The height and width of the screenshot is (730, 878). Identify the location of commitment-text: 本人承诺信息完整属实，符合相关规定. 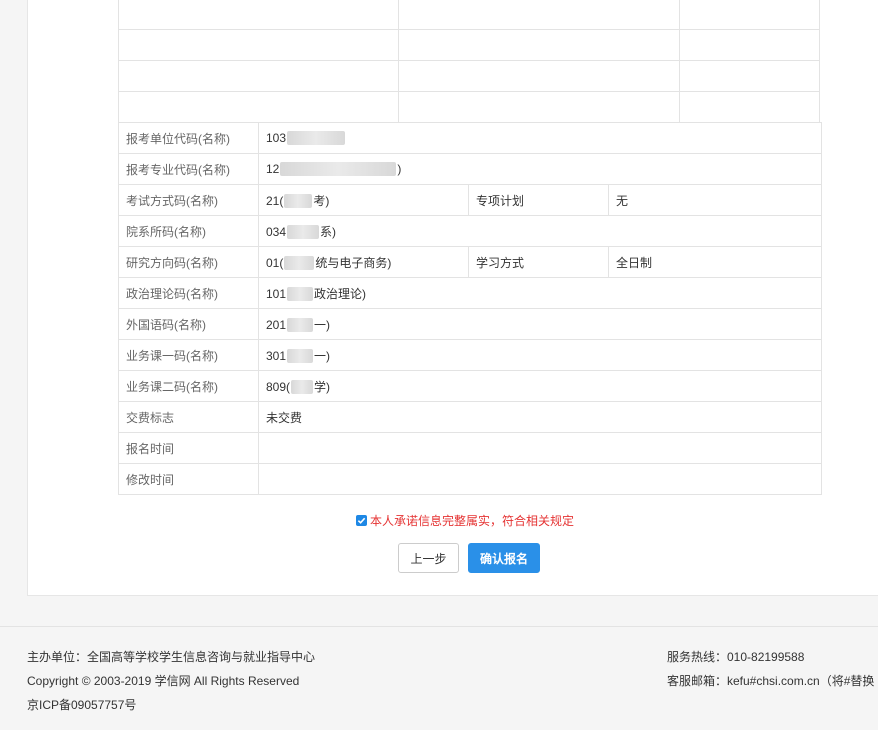
(472, 521).